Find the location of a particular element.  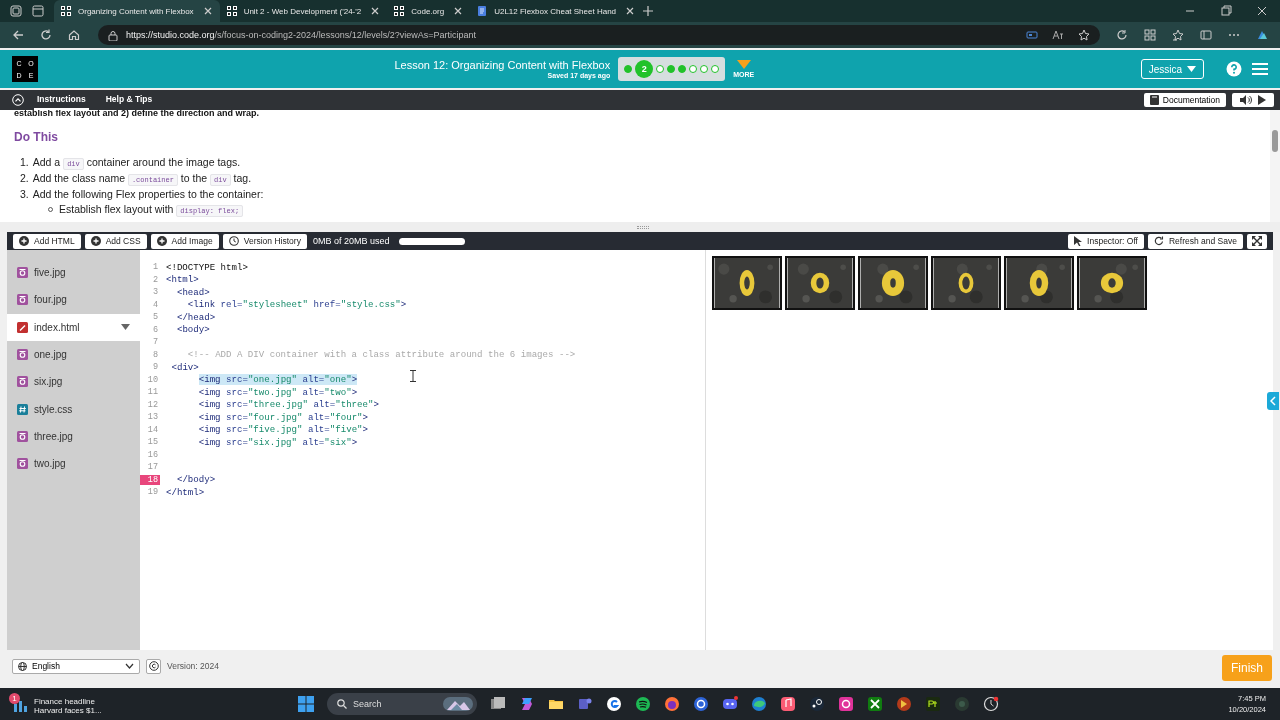

bullet-icon is located at coordinates (50, 209).